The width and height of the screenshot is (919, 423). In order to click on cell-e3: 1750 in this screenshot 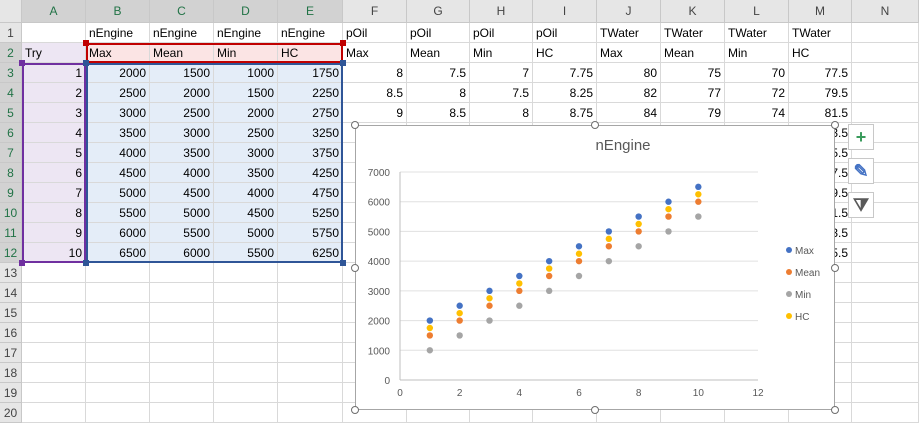, I will do `click(310, 73)`.